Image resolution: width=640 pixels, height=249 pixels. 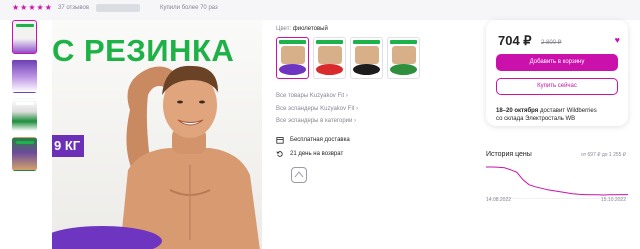 I want to click on price-history-chart, so click(x=557, y=182).